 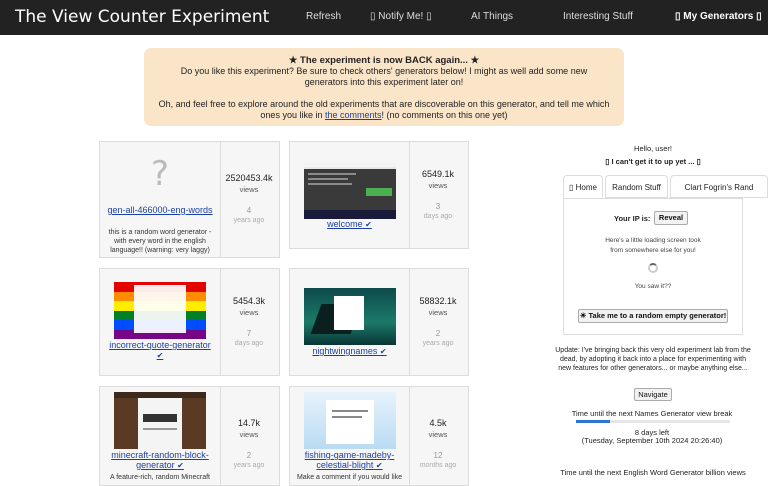 I want to click on generator-link: welcome ✔, so click(x=349, y=224).